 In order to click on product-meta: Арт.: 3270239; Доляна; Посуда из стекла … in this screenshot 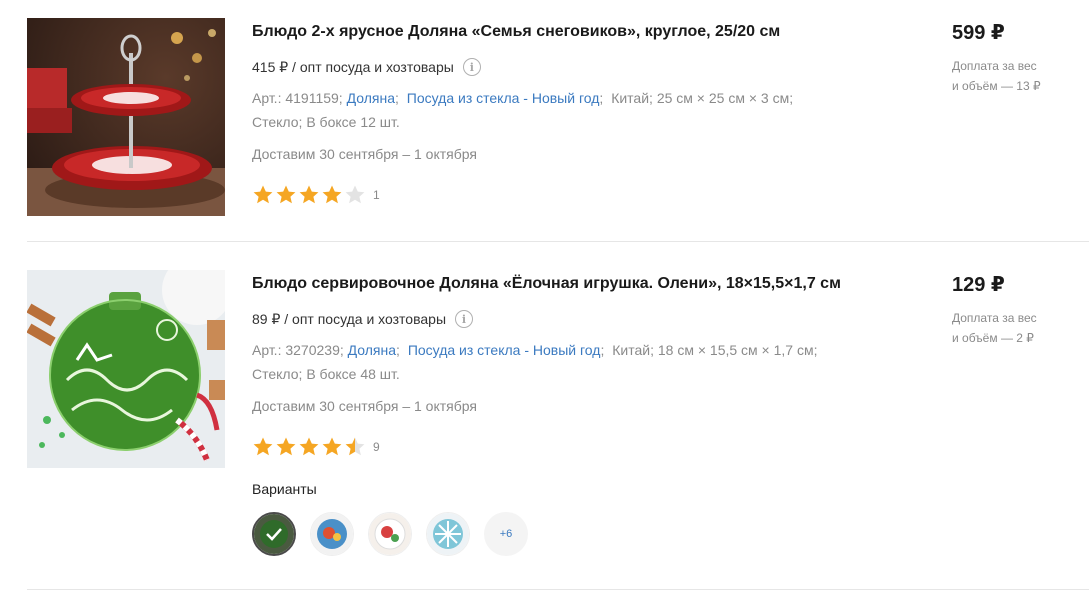, I will do `click(535, 362)`.